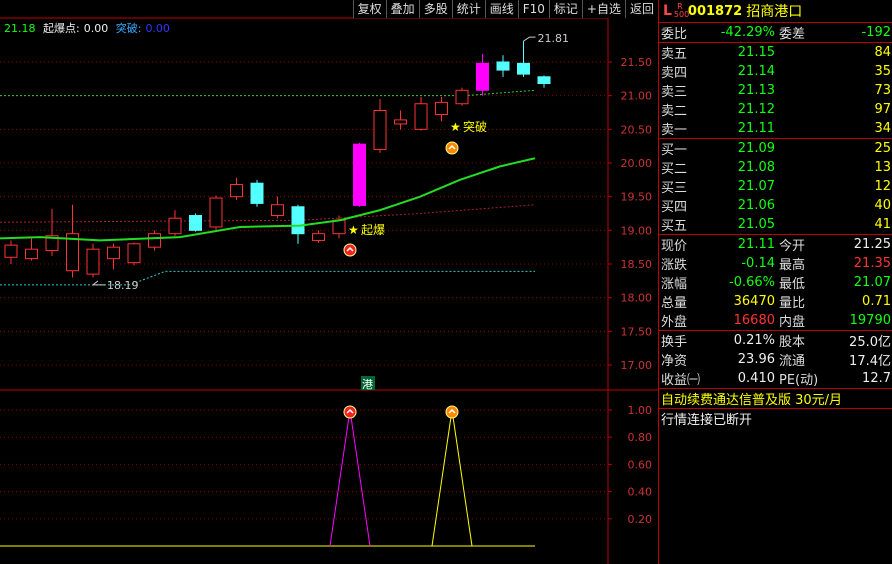 This screenshot has width=892, height=564. What do you see at coordinates (123, 285) in the screenshot?
I see `low-label: 18.19` at bounding box center [123, 285].